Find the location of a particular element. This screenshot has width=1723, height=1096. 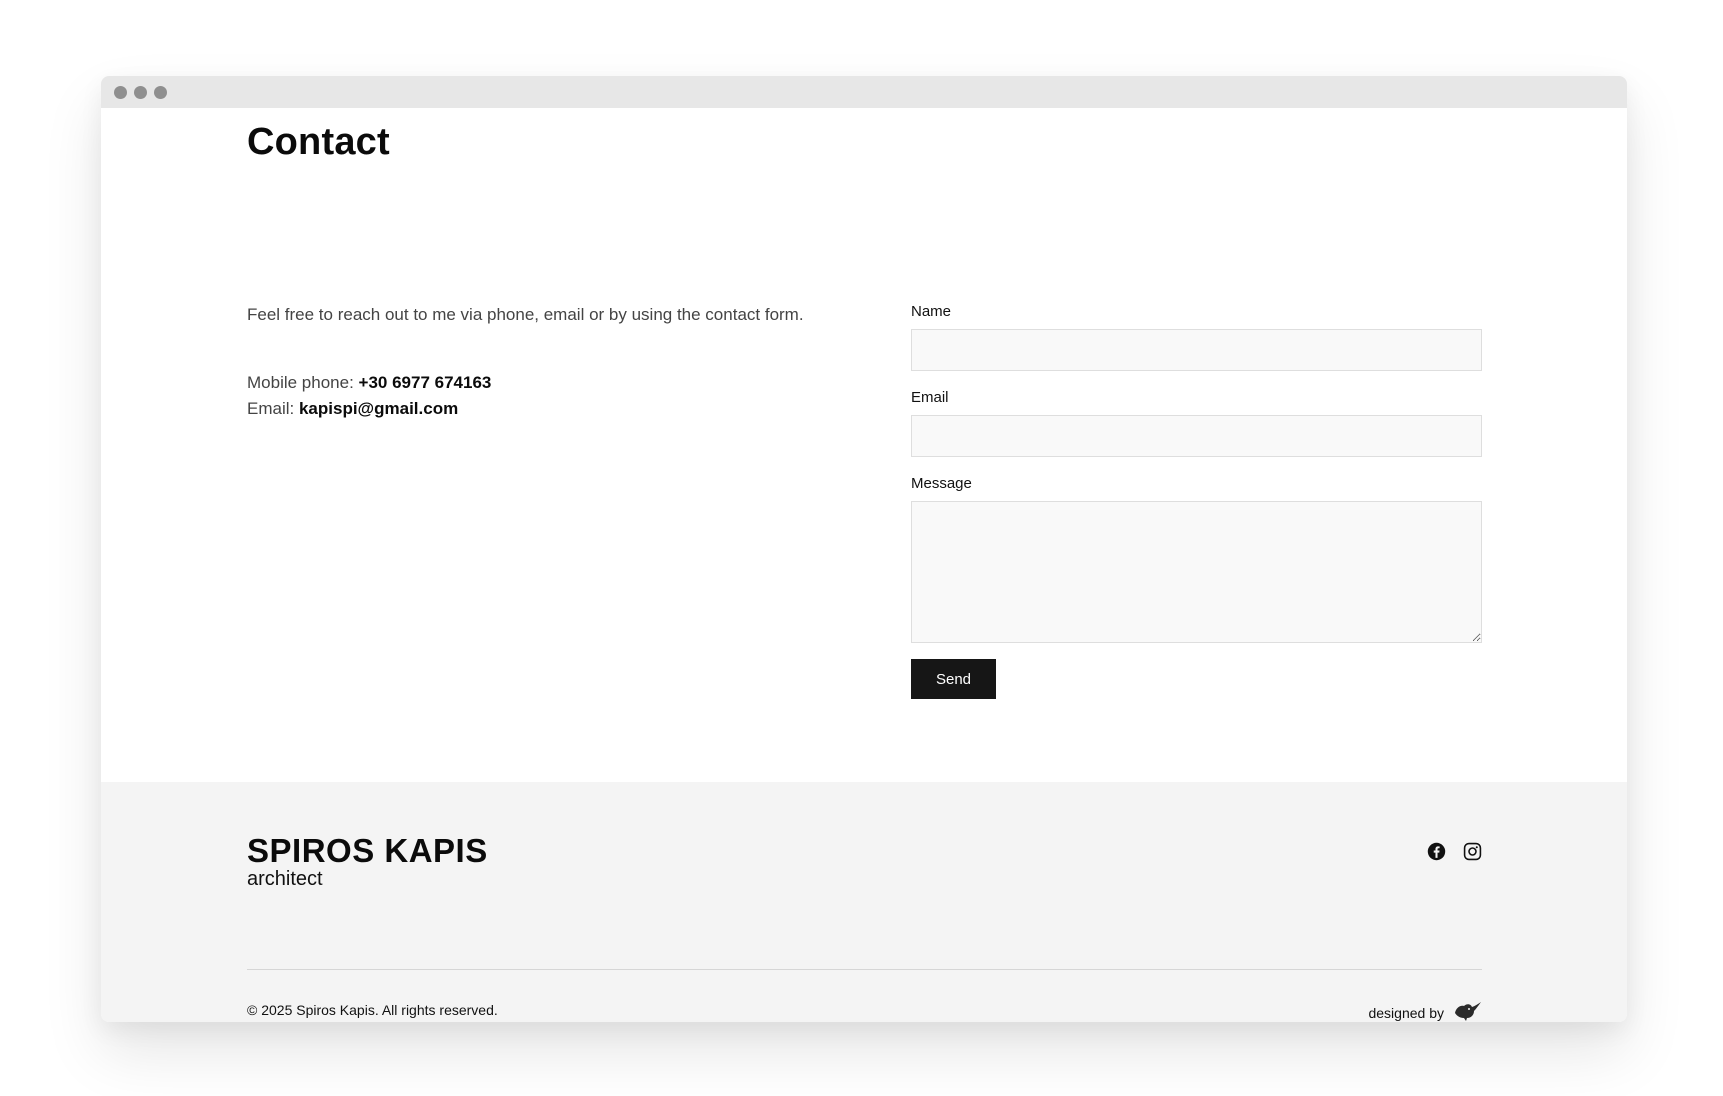

send-button: Send is located at coordinates (953, 679).